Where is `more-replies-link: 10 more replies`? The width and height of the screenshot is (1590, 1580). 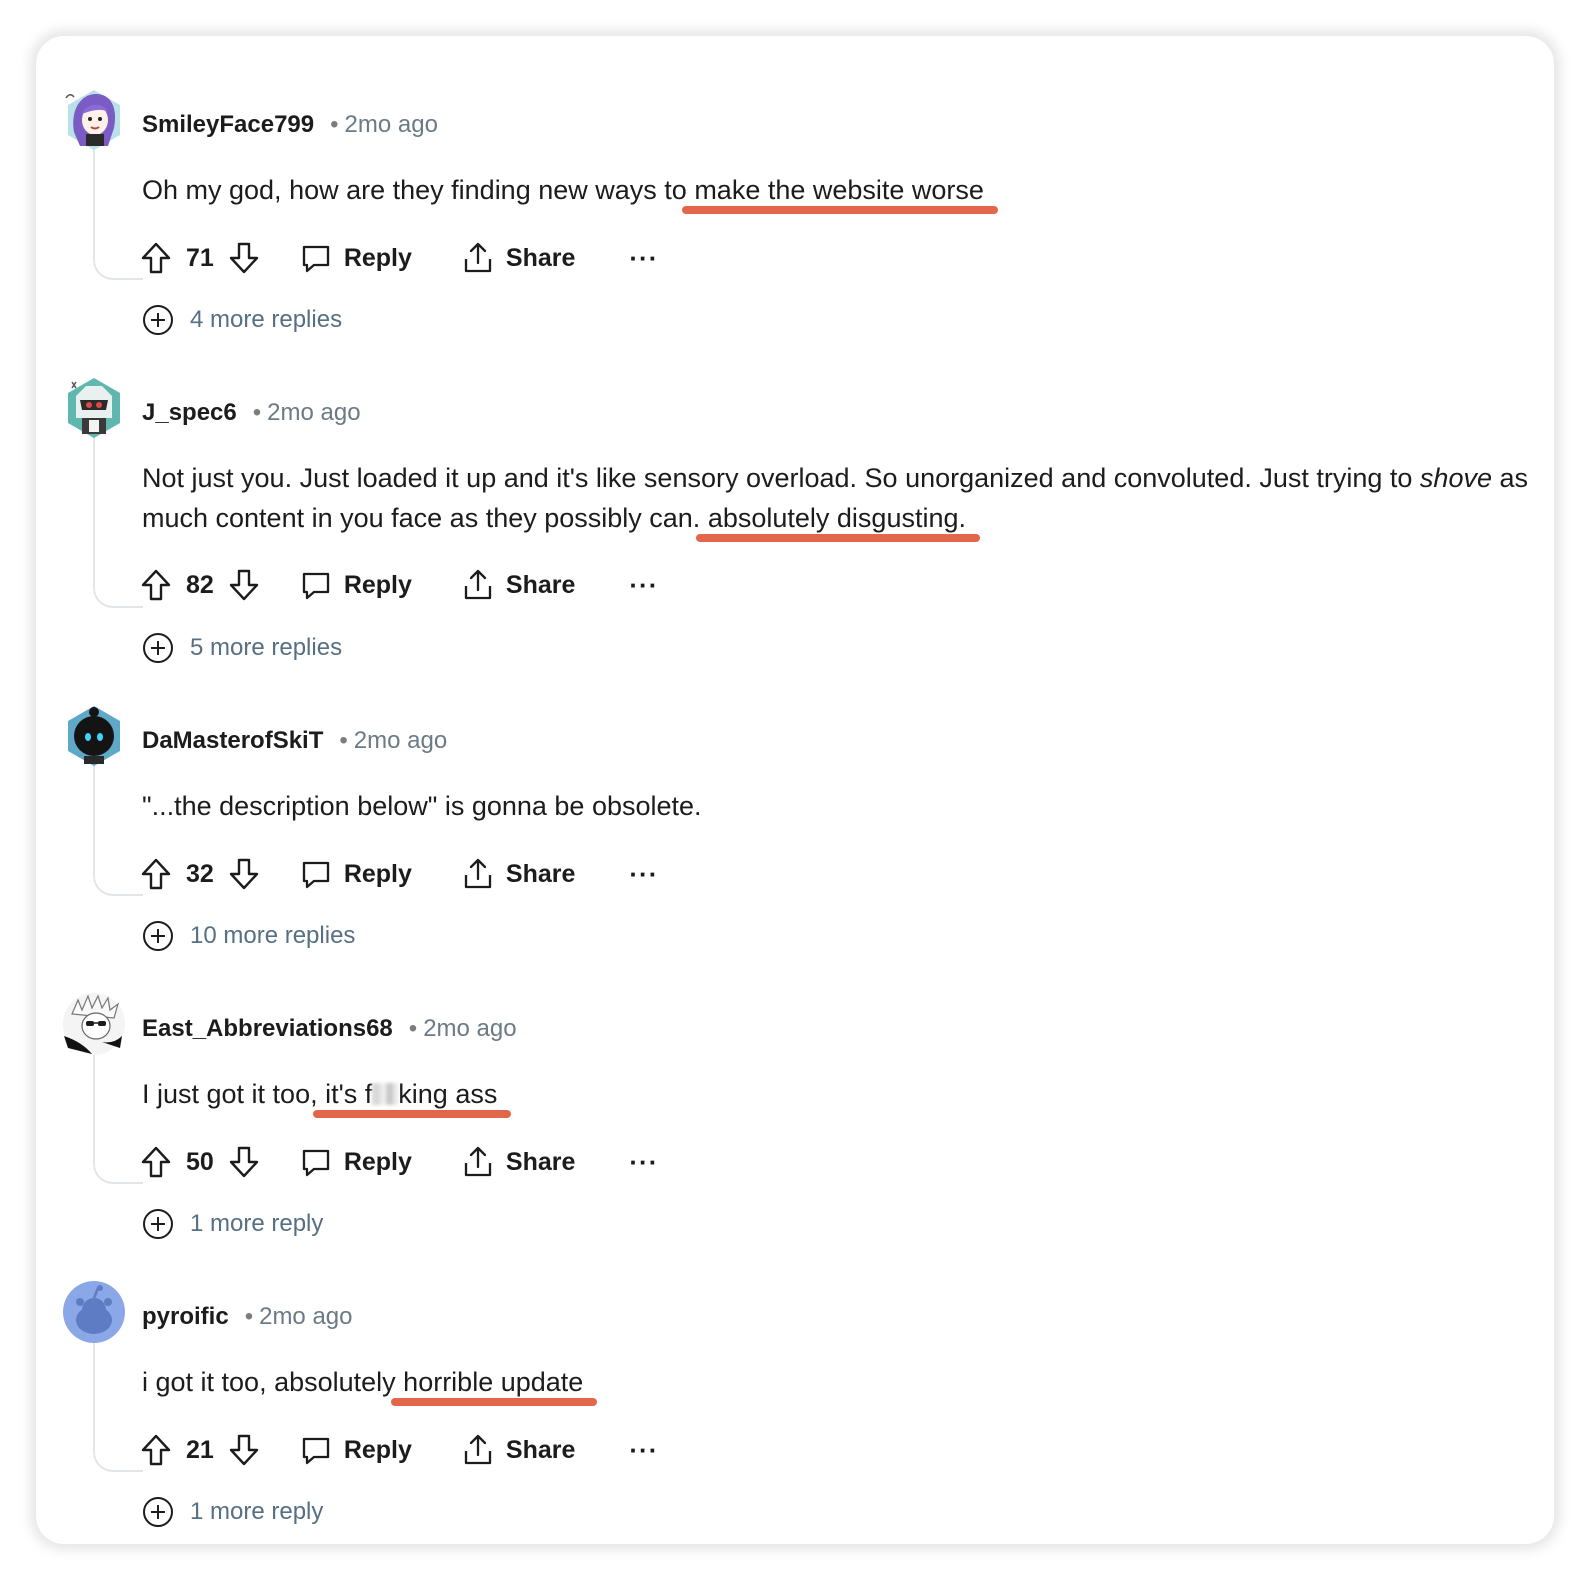
more-replies-link: 10 more replies is located at coordinates (248, 936).